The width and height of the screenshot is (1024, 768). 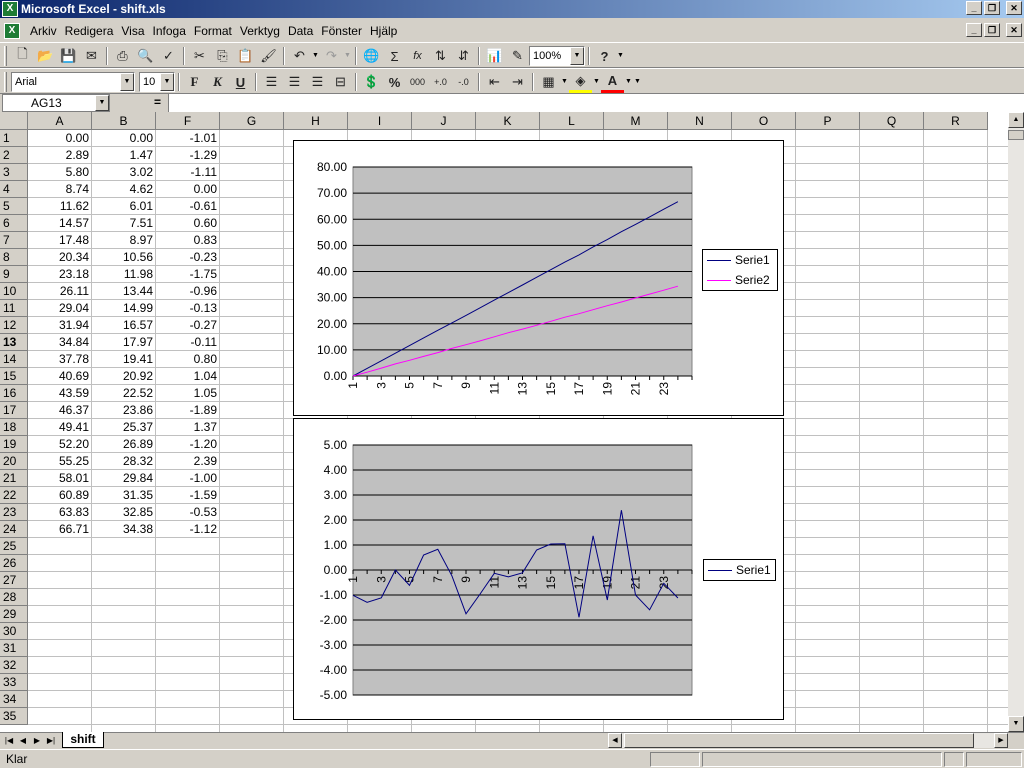 I want to click on cell-a: 23.18, so click(x=60, y=274).